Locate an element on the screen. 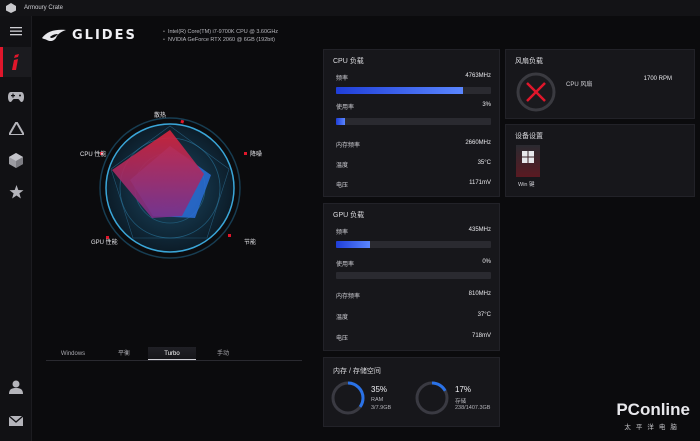  ram-detail: 3/7.9GB is located at coordinates (381, 408).